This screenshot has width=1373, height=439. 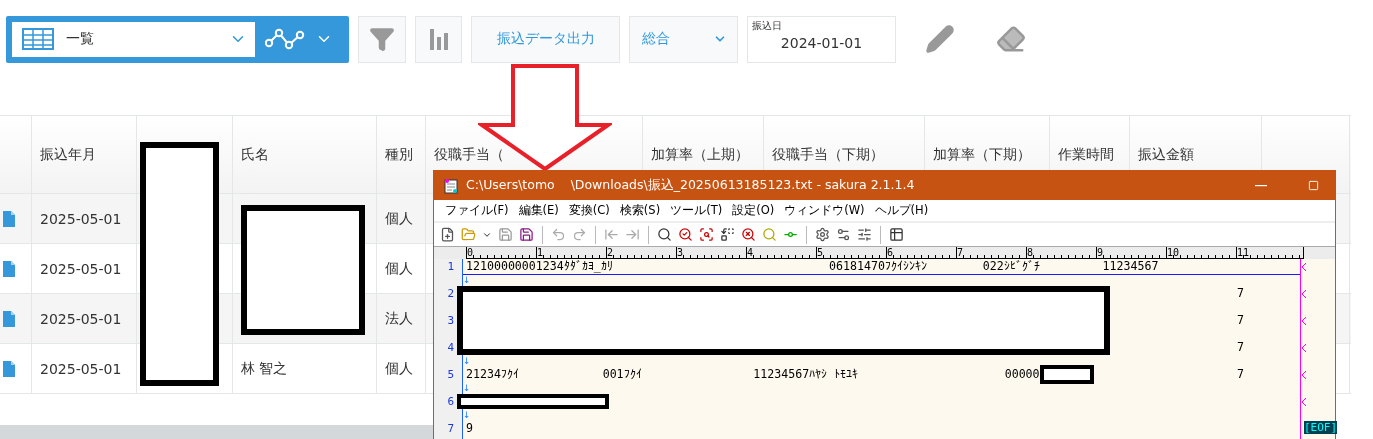 What do you see at coordinates (1313, 185) in the screenshot?
I see `maximize-icon` at bounding box center [1313, 185].